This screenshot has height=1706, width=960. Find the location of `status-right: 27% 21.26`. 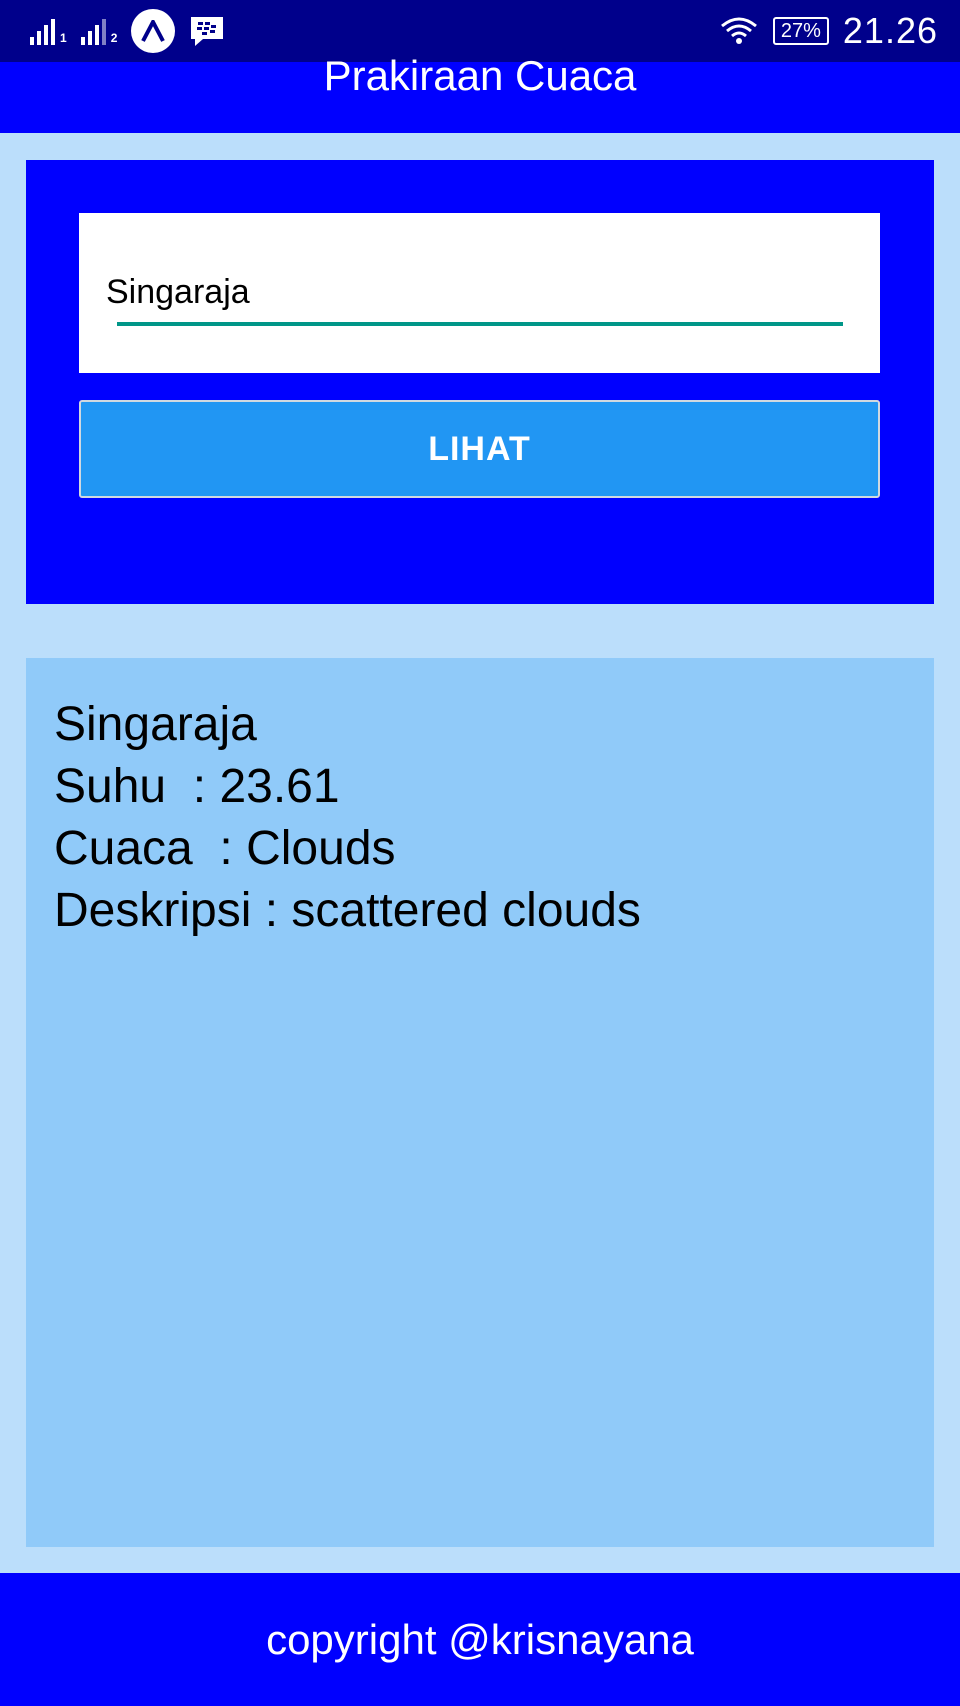

status-right: 27% 21.26 is located at coordinates (828, 31).